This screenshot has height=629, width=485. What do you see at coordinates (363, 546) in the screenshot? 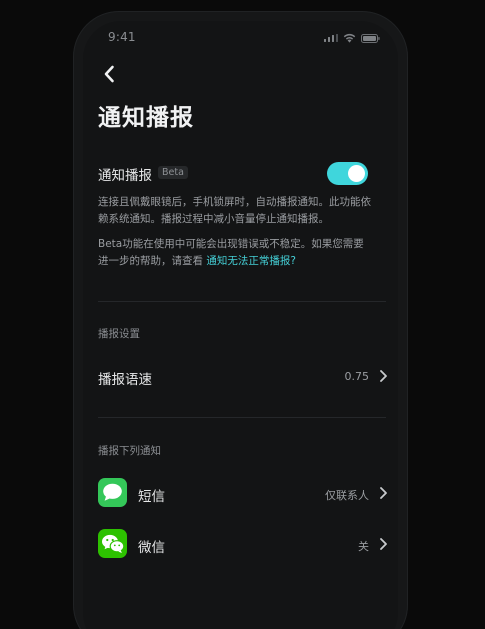
I see `app-notify-value: 关` at bounding box center [363, 546].